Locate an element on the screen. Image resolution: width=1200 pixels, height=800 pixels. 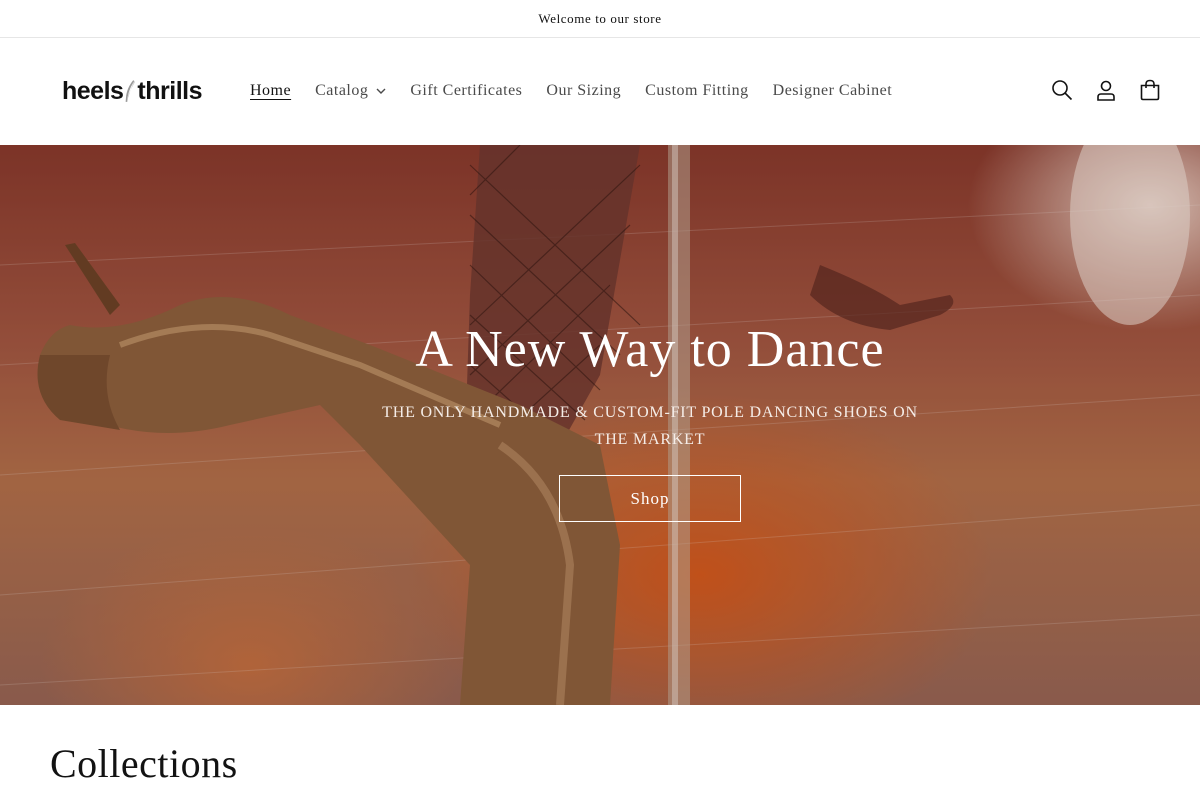
high-heel-logo-icon is located at coordinates (131, 91).